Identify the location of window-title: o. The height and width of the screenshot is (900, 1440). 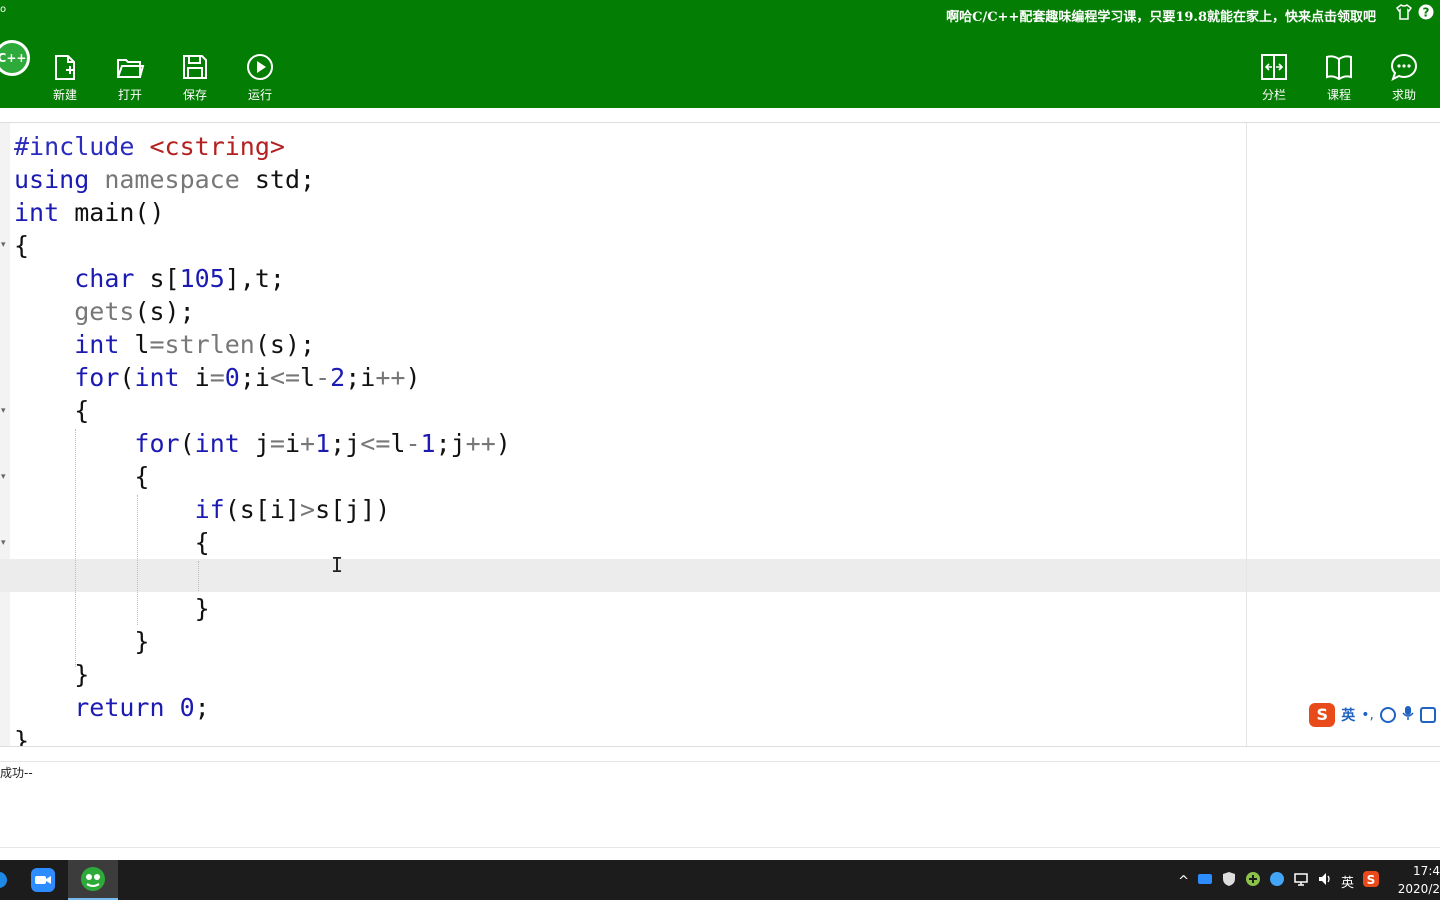
(3, 9).